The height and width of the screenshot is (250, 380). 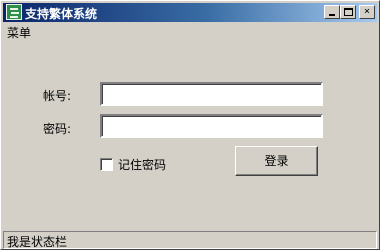 I want to click on menu-bar: 菜单, so click(x=190, y=32).